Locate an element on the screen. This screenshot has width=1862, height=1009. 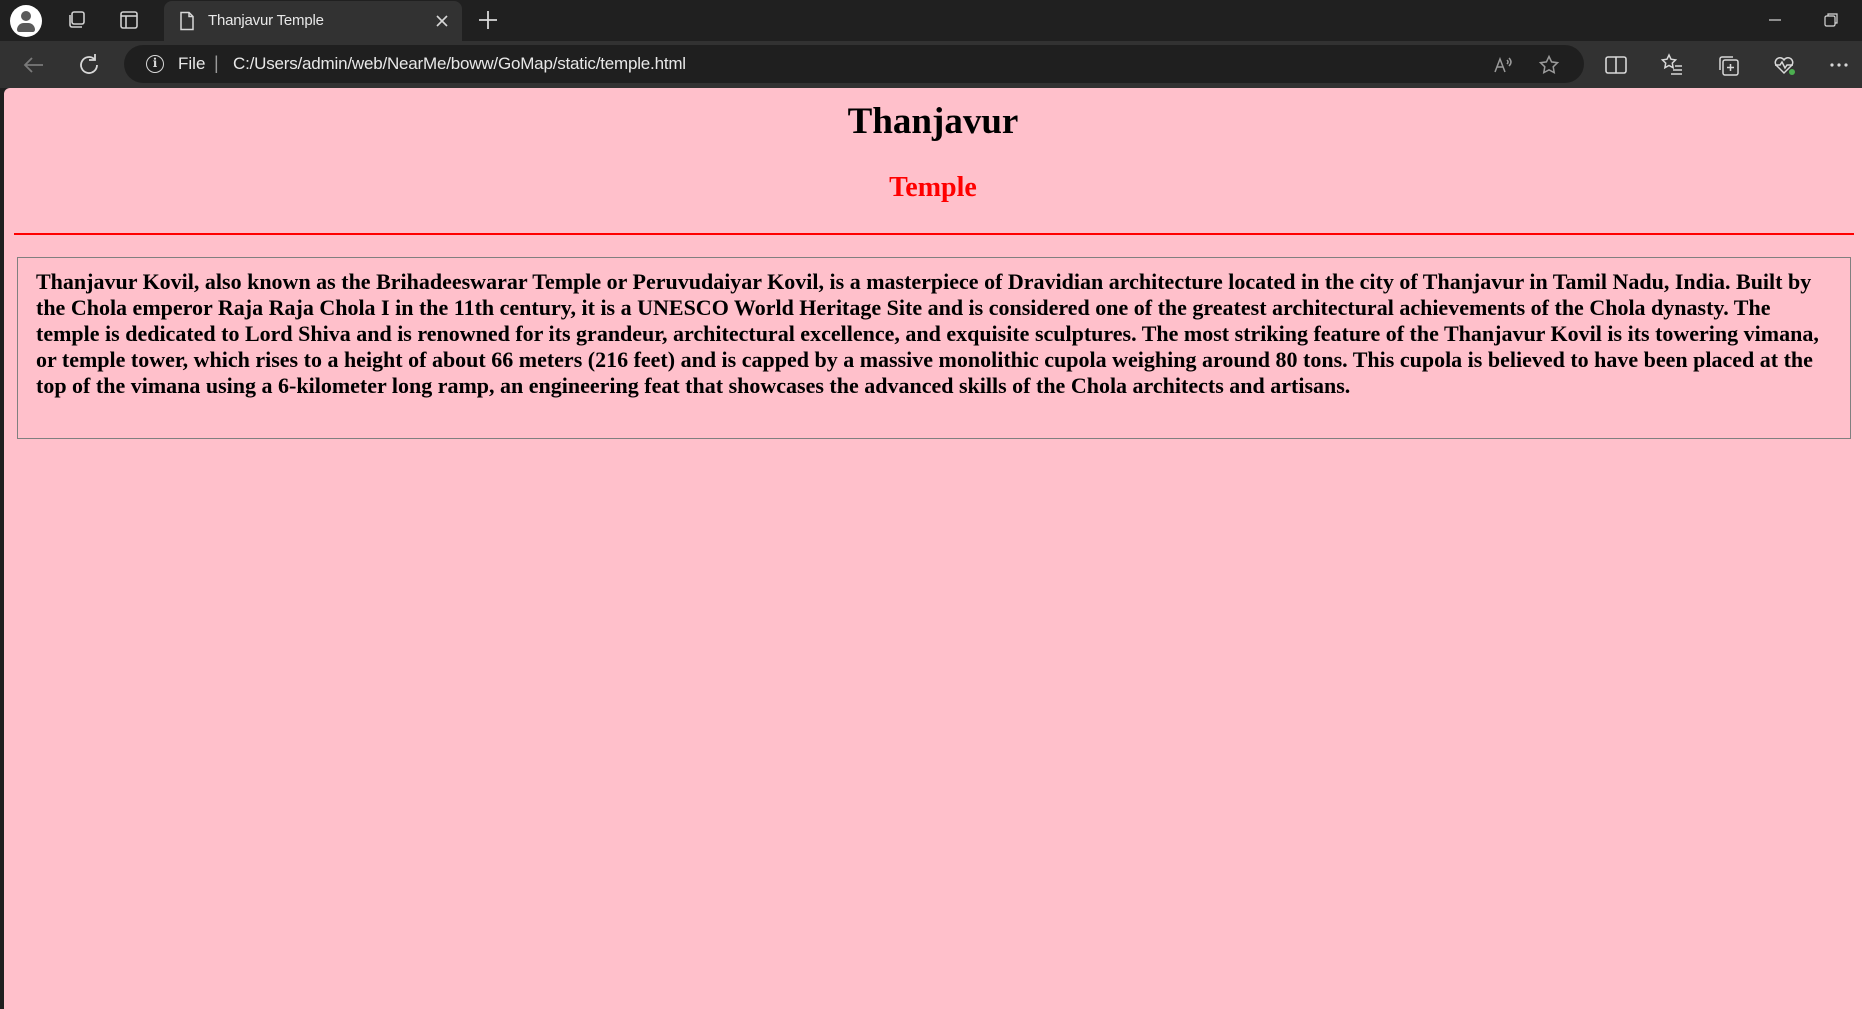
restore-icon is located at coordinates (1831, 20).